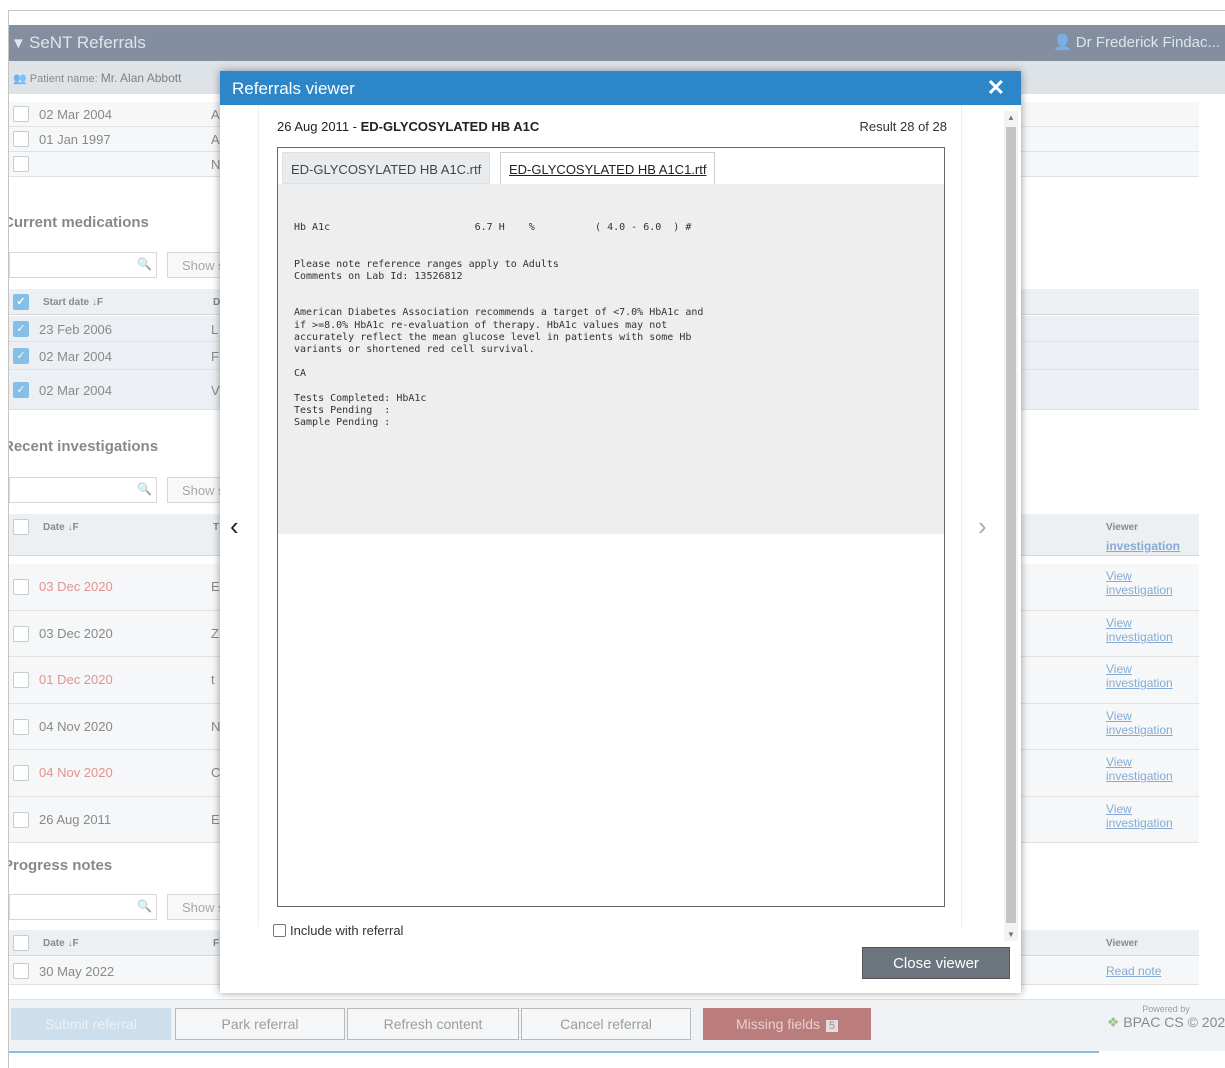  Describe the element at coordinates (279, 930) in the screenshot. I see `checkbox-box` at that location.